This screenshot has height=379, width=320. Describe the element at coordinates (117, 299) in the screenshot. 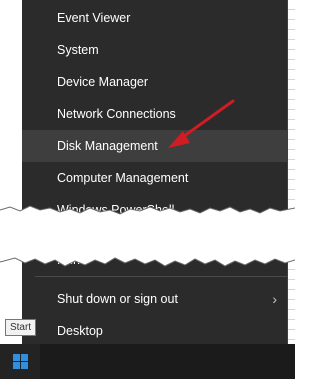

I see `menu-item-label: Shut down or sign out` at that location.